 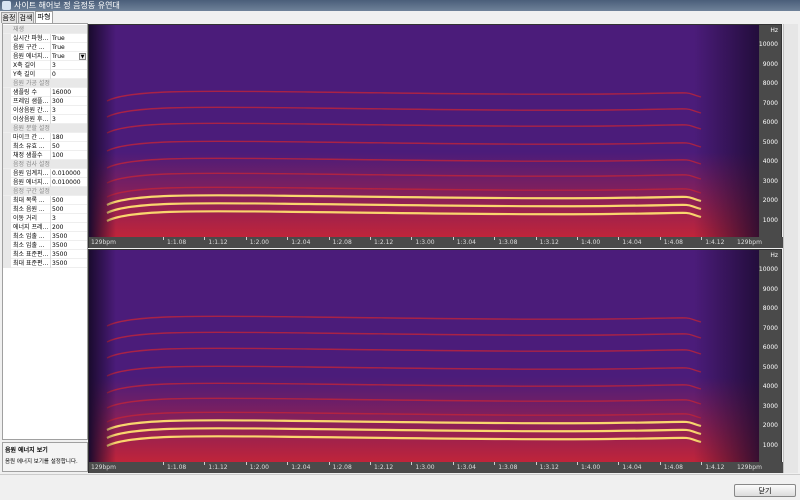 I want to click on property-value: 100, so click(x=68, y=155).